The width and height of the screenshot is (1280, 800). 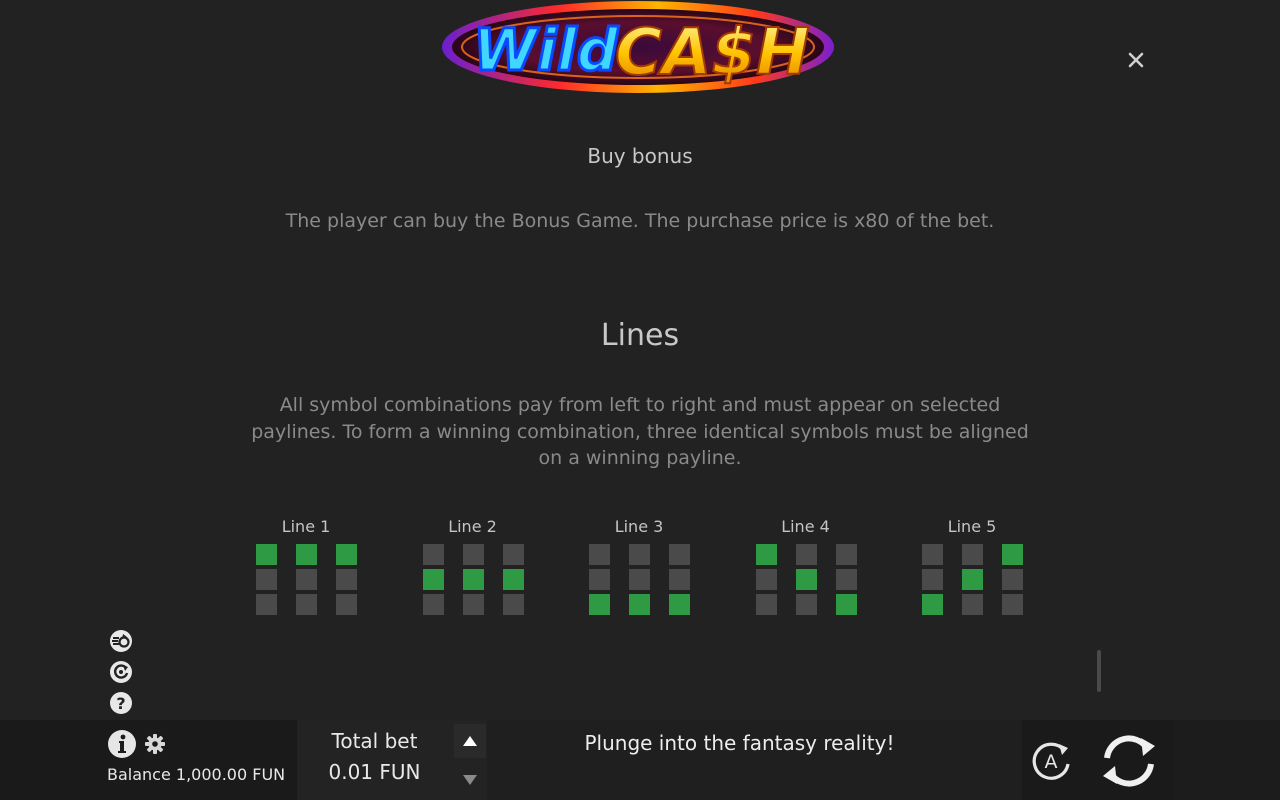 I want to click on autoplay-icon: A, so click(x=1051, y=761).